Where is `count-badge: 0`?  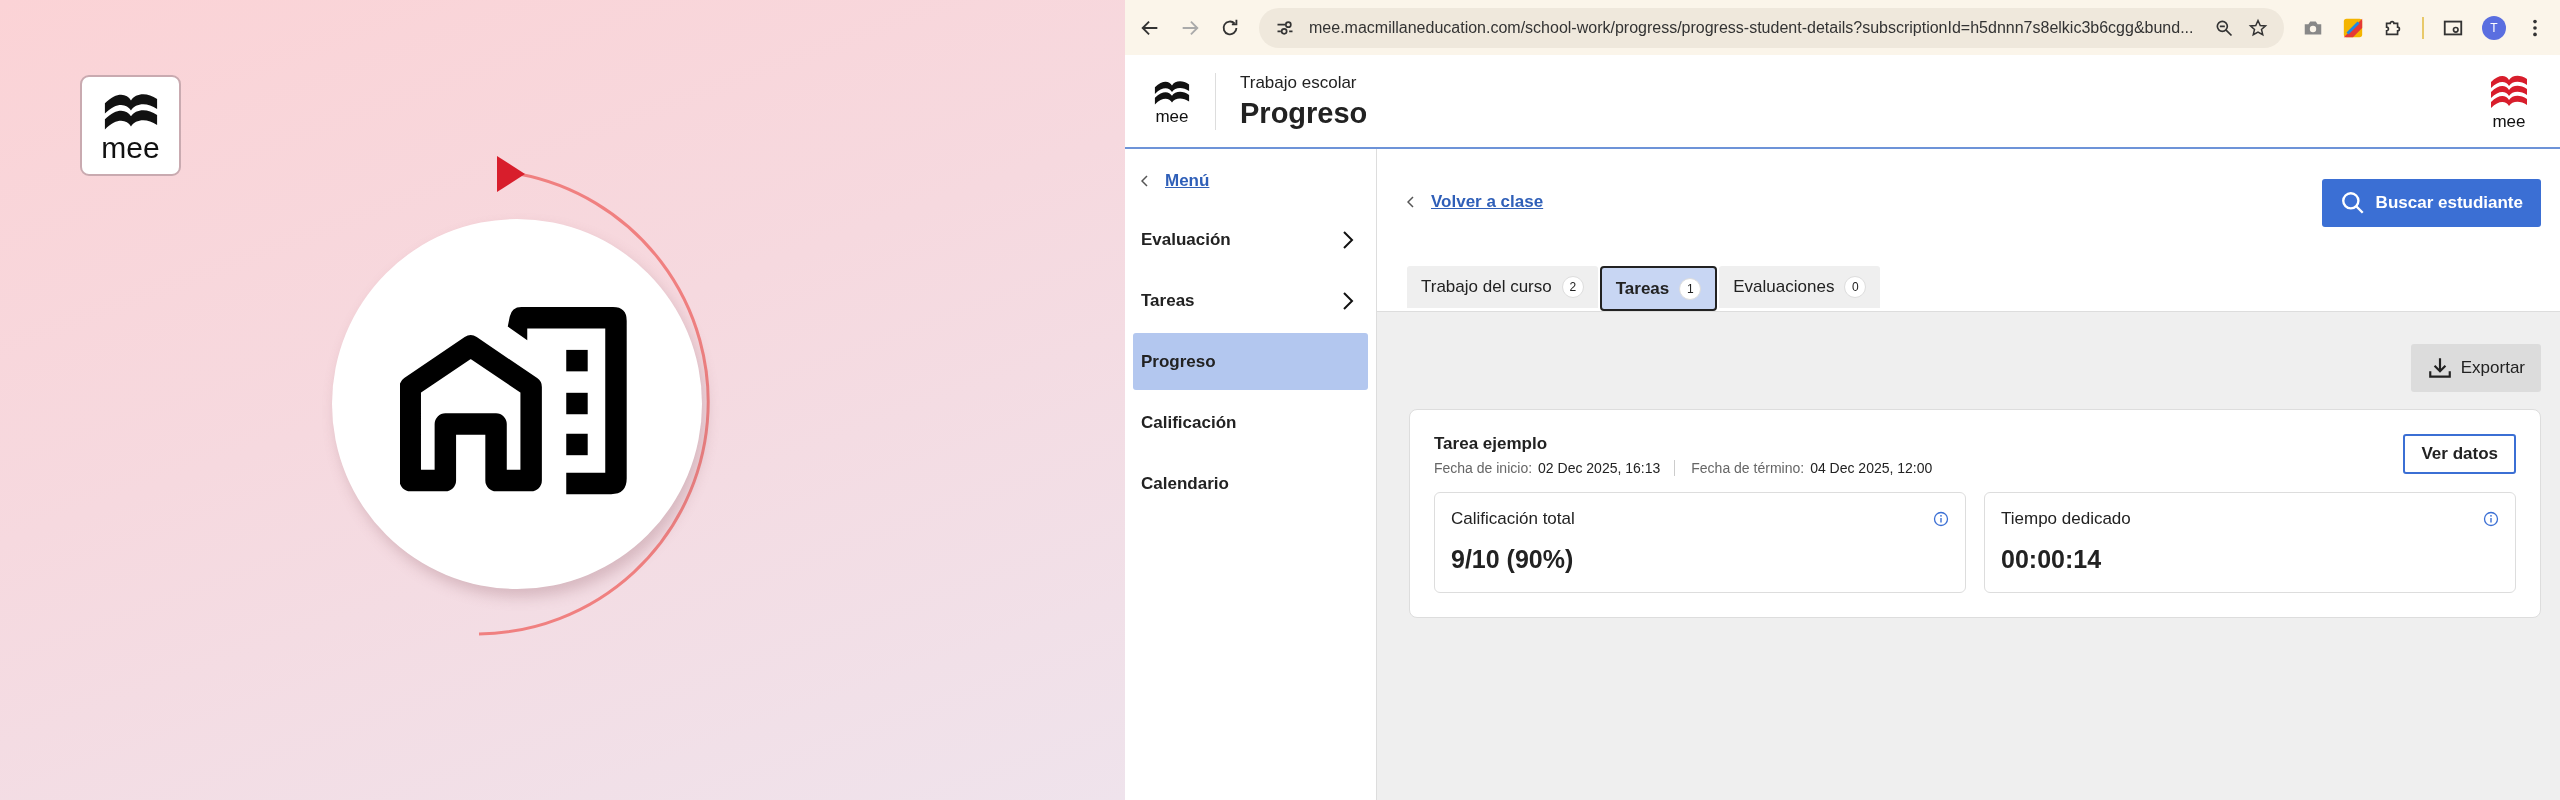 count-badge: 0 is located at coordinates (1855, 287).